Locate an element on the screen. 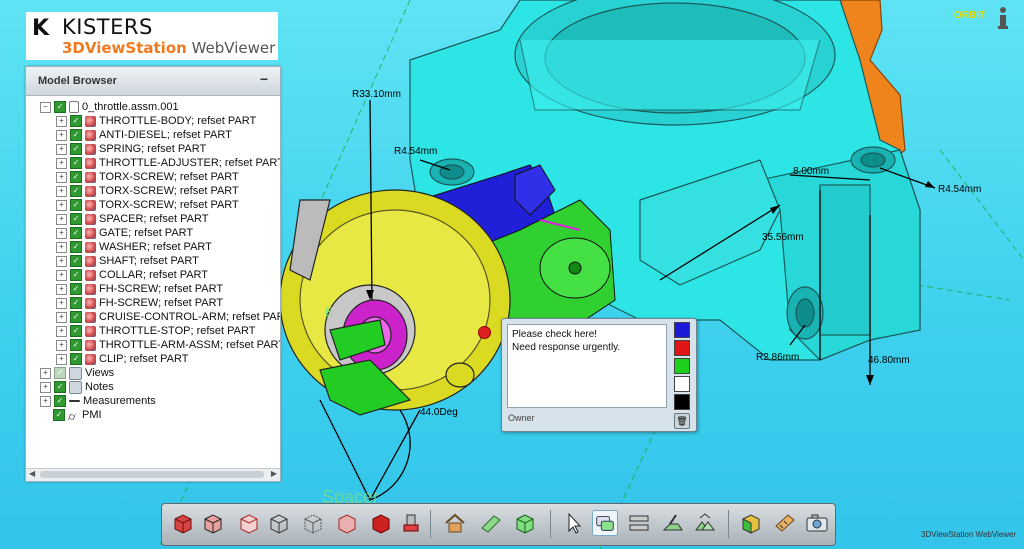  tree-item-part: + ✓ THROTTLE-ARM-ASSM; refset PART is located at coordinates (168, 345).